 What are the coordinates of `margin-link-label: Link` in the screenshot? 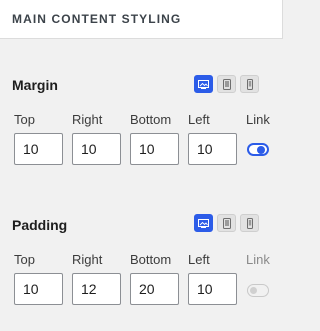 It's located at (258, 119).